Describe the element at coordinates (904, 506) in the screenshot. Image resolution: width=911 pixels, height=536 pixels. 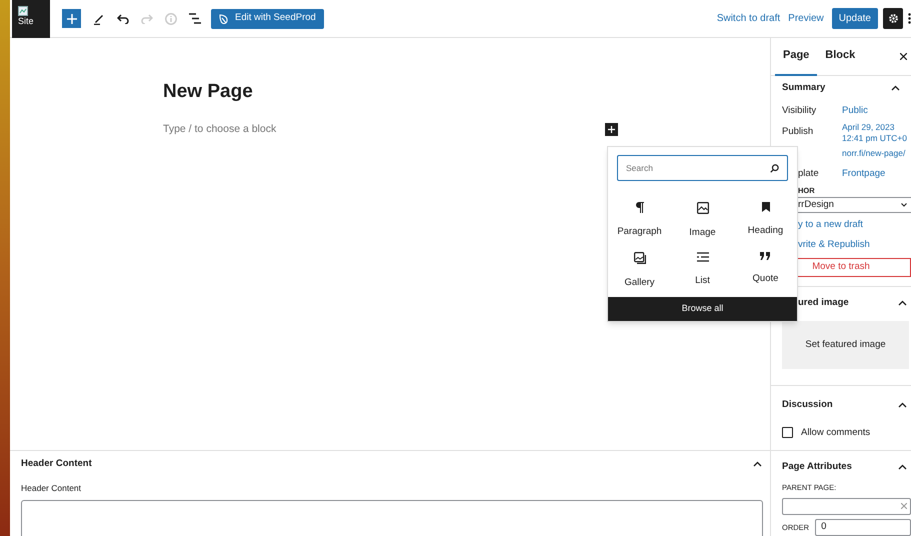
I see `clear-icon` at that location.